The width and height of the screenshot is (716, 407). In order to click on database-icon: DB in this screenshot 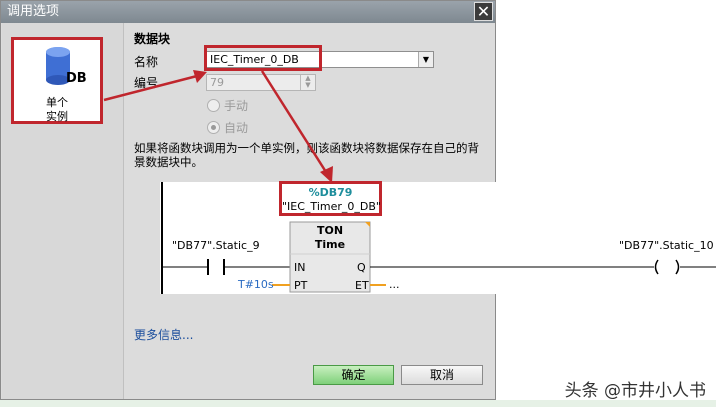, I will do `click(66, 66)`.